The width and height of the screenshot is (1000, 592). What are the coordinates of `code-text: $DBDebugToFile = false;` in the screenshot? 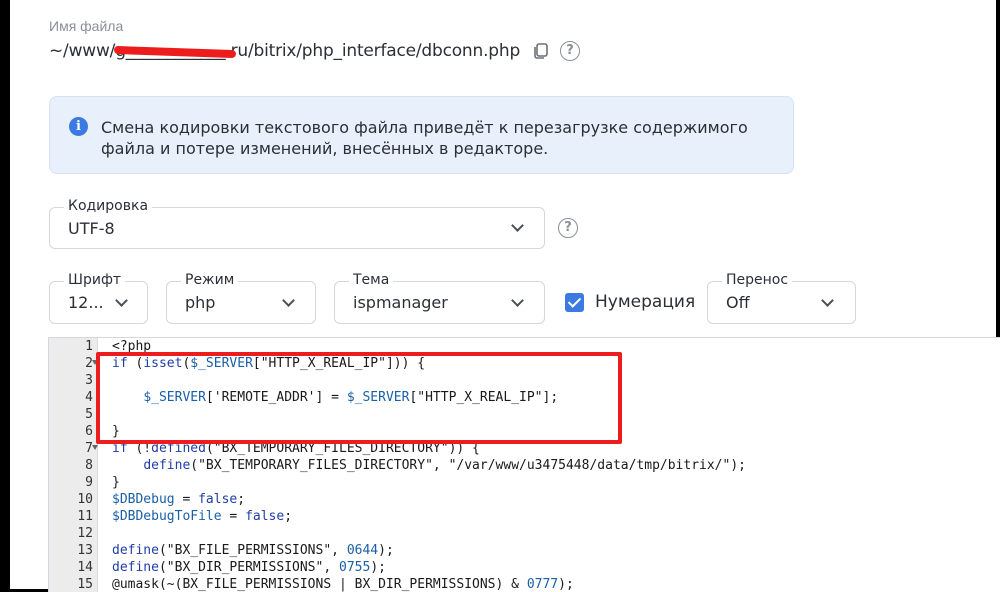 It's located at (202, 516).